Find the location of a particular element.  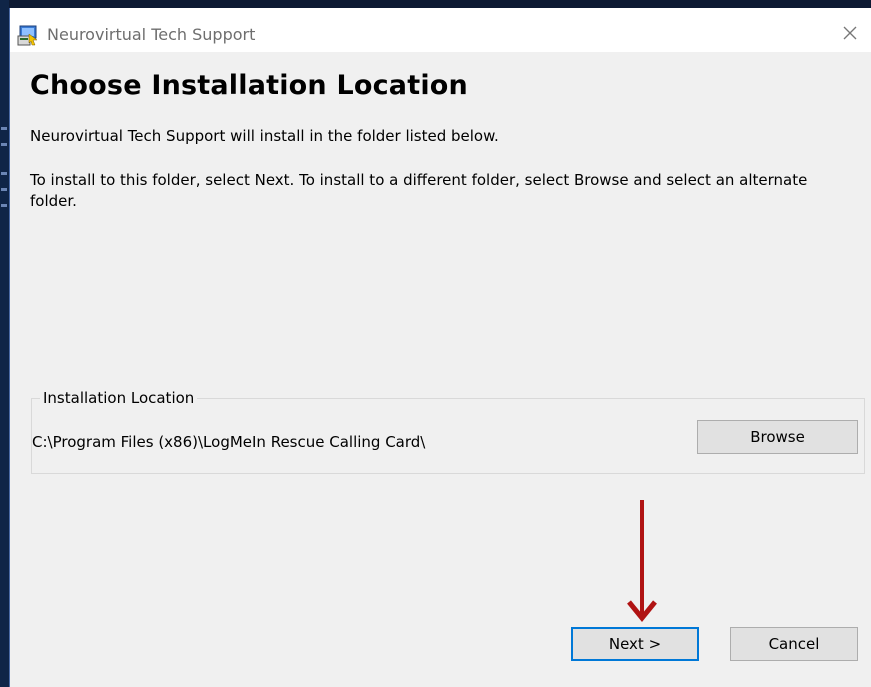

next-button: Next > is located at coordinates (635, 644).